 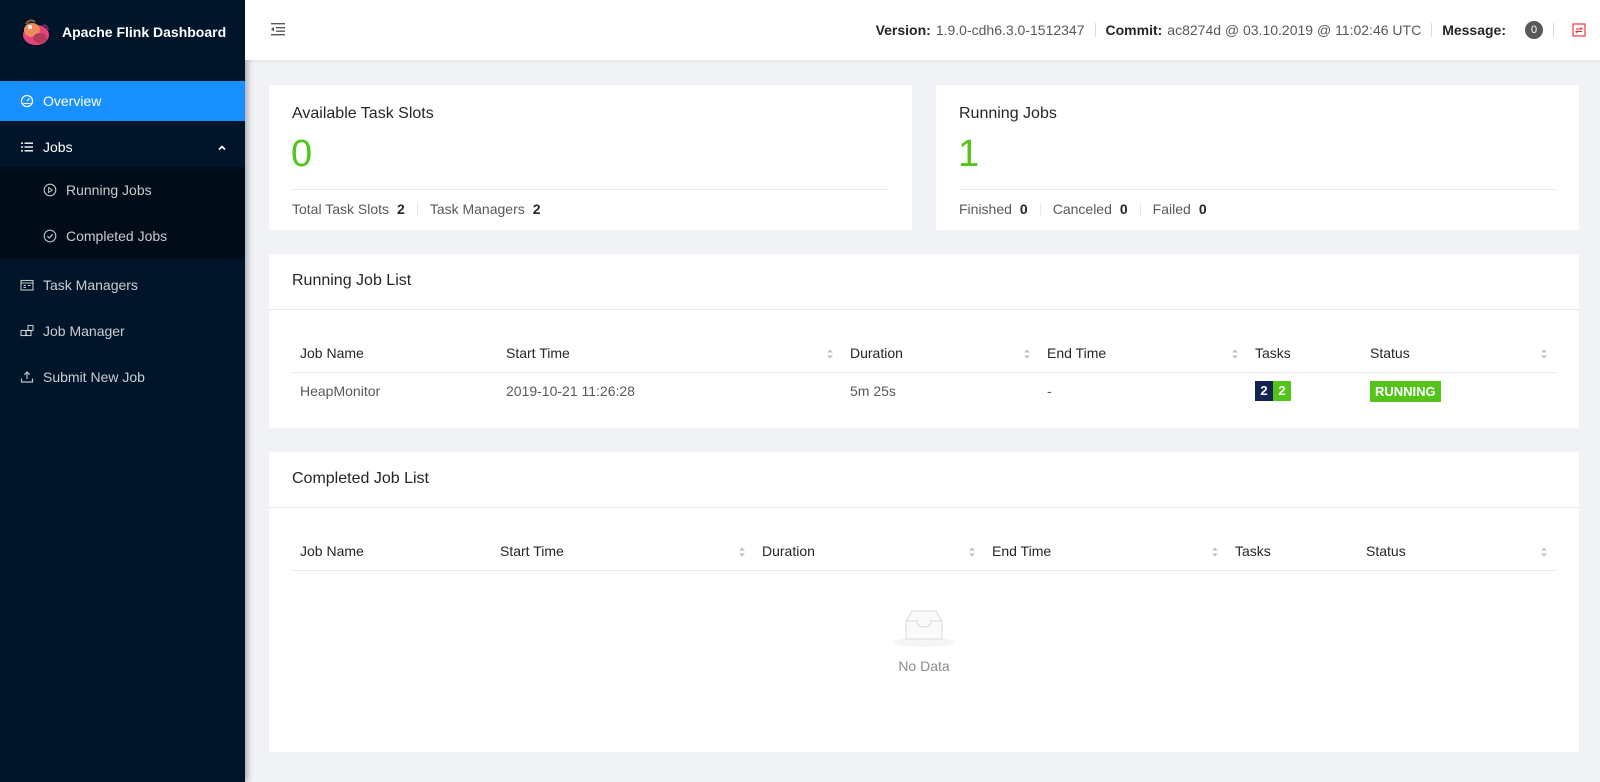 I want to click on tasks-cell: 2 2, so click(x=1304, y=391).